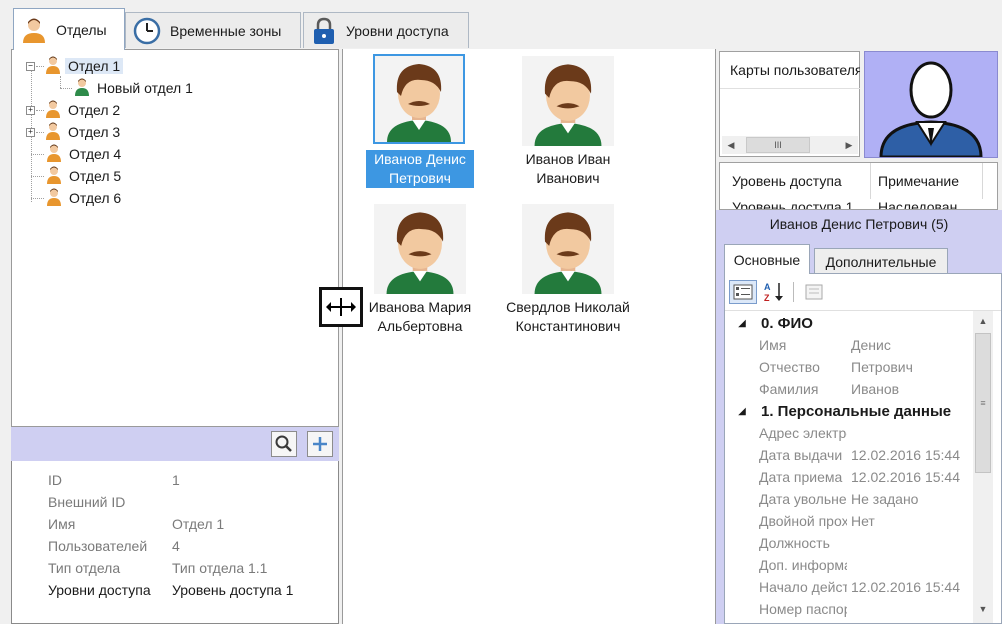  I want to click on property-pages-icon, so click(814, 292).